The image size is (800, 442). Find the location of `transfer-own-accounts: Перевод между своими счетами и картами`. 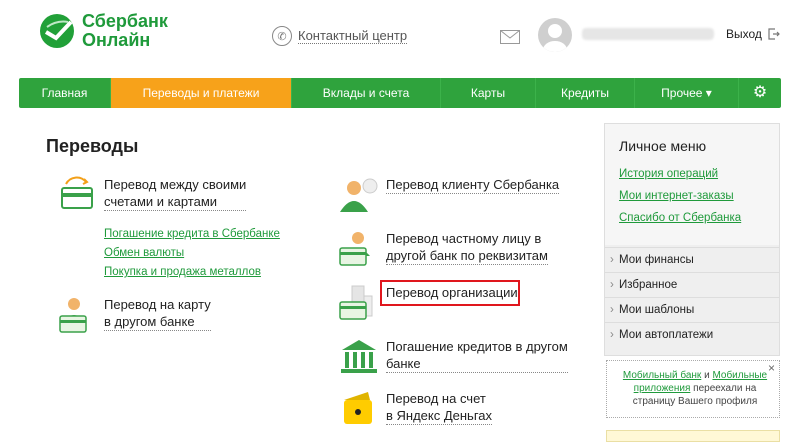

transfer-own-accounts: Перевод между своими счетами и картами is located at coordinates (151, 195).